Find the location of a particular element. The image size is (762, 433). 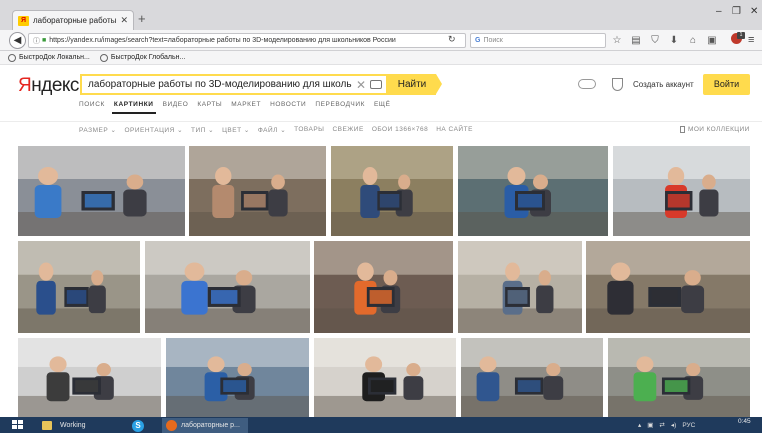

my-collections-link: МОИ КОЛЛЕКЦИИ is located at coordinates (715, 129).